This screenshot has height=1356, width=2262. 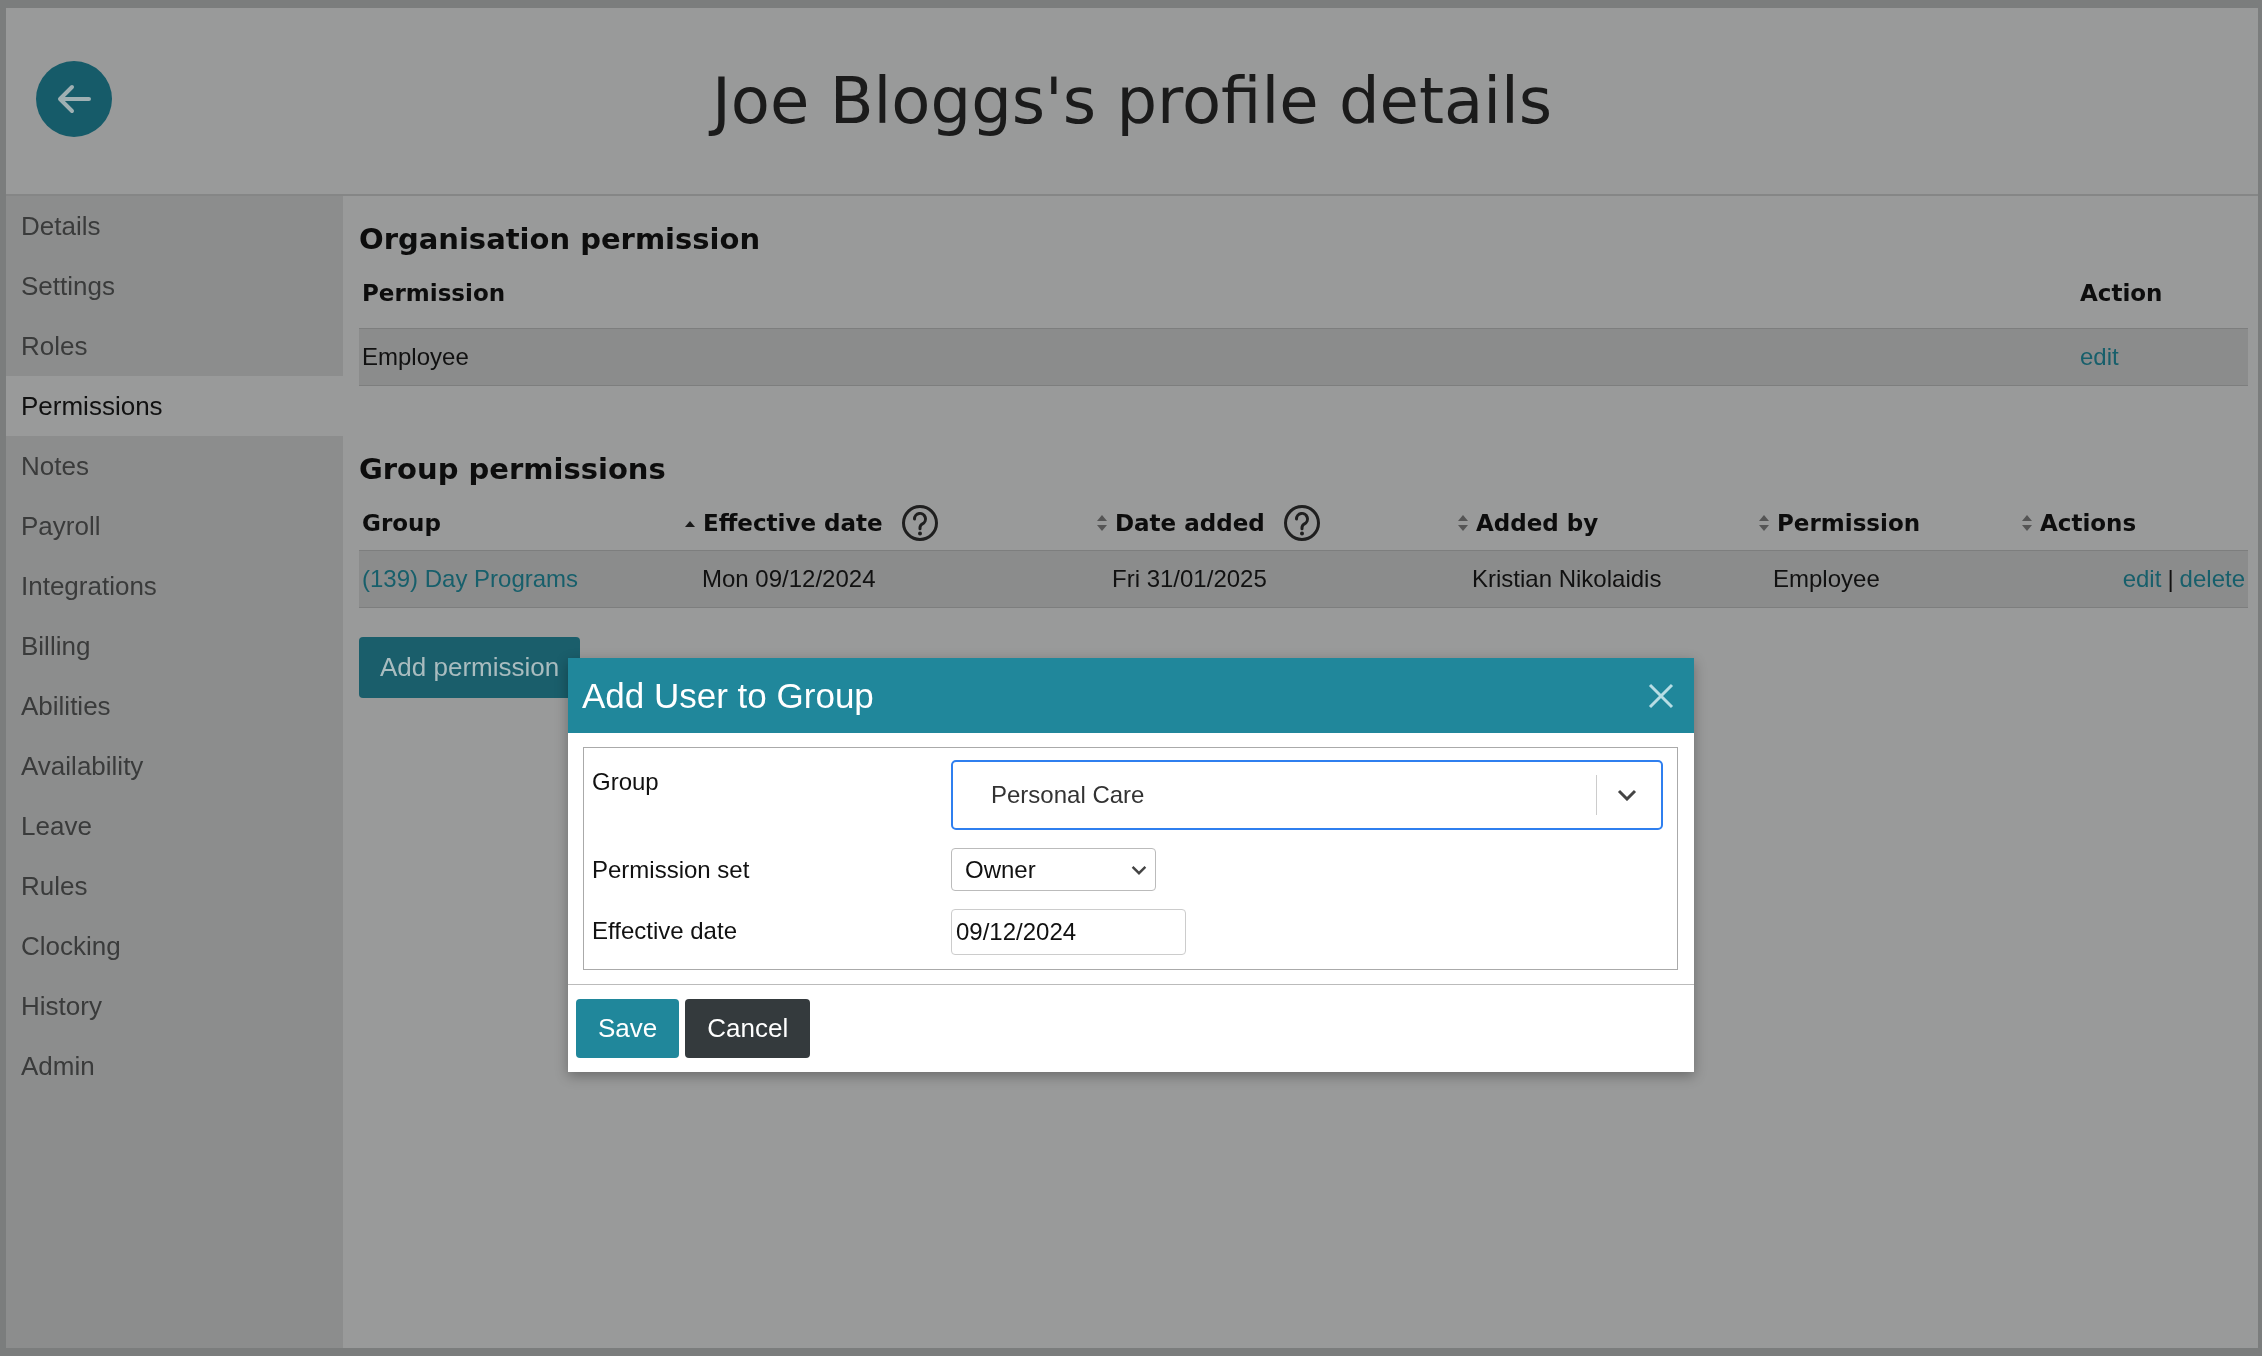 What do you see at coordinates (174, 946) in the screenshot?
I see `sidebar-item: Clocking` at bounding box center [174, 946].